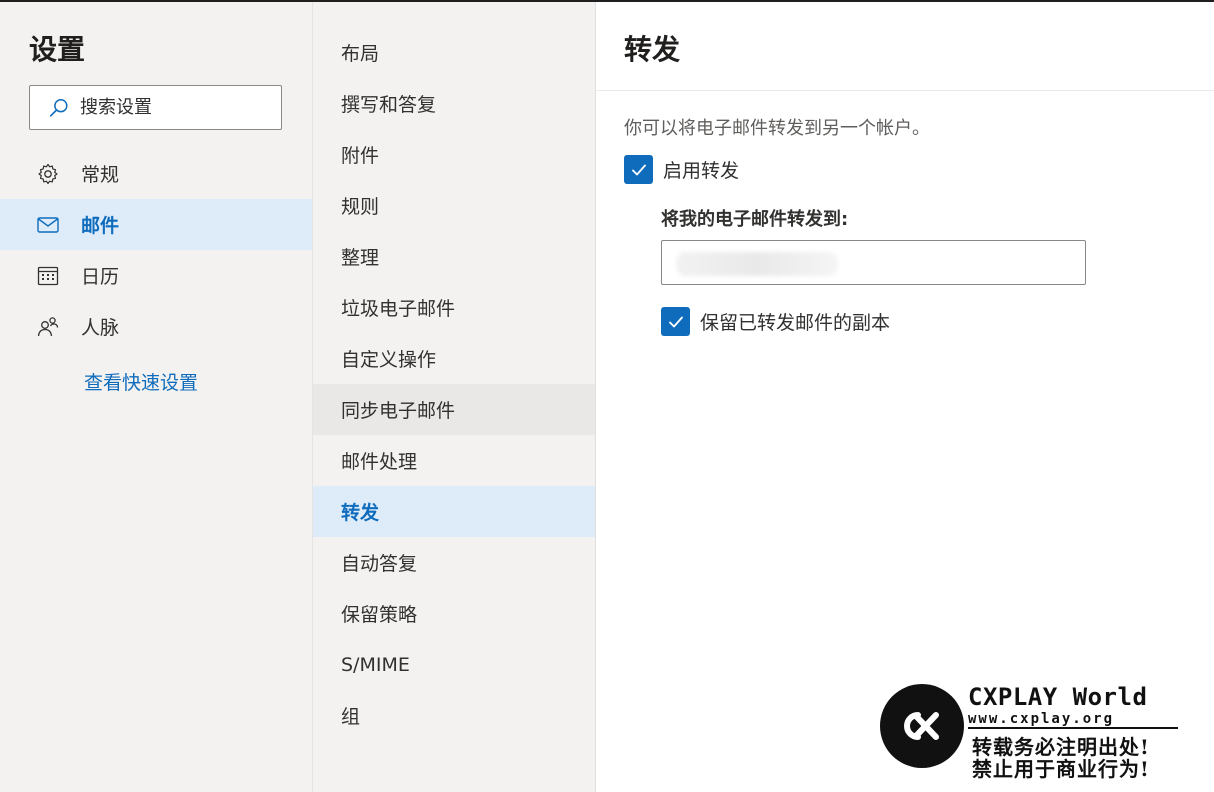 Image resolution: width=1214 pixels, height=792 pixels. I want to click on search-settings-box, so click(155, 107).